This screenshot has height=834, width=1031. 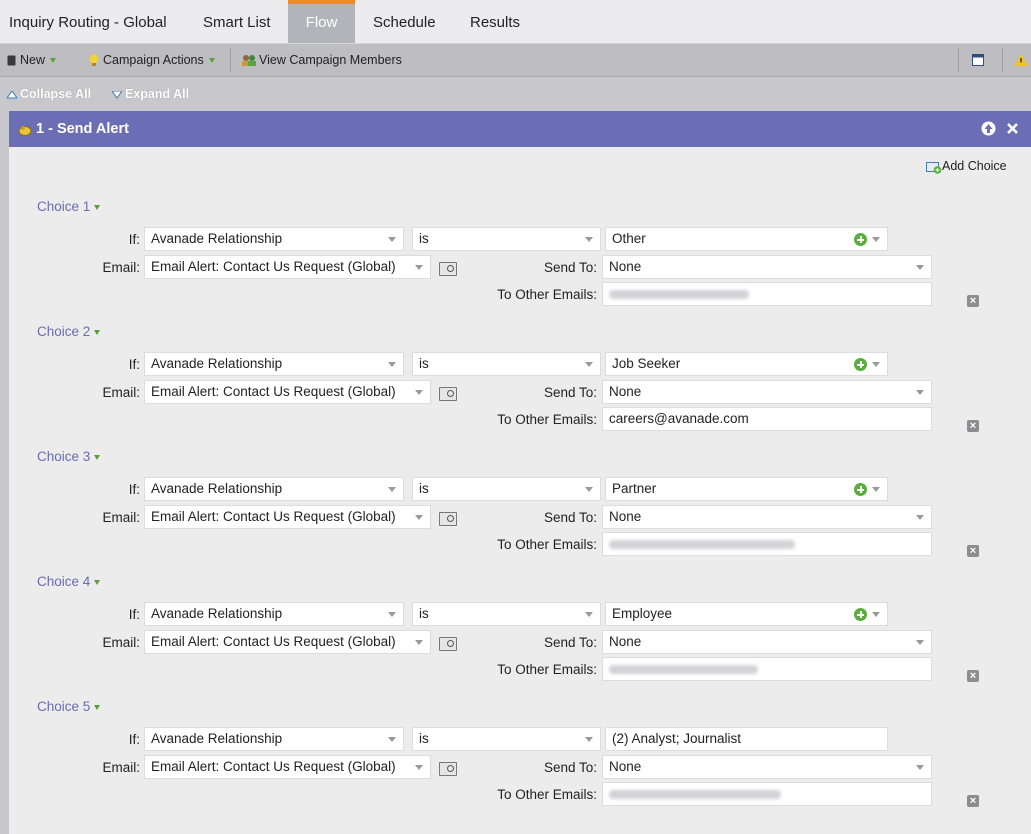 I want to click on expand-all-button: Expand All, so click(x=150, y=94).